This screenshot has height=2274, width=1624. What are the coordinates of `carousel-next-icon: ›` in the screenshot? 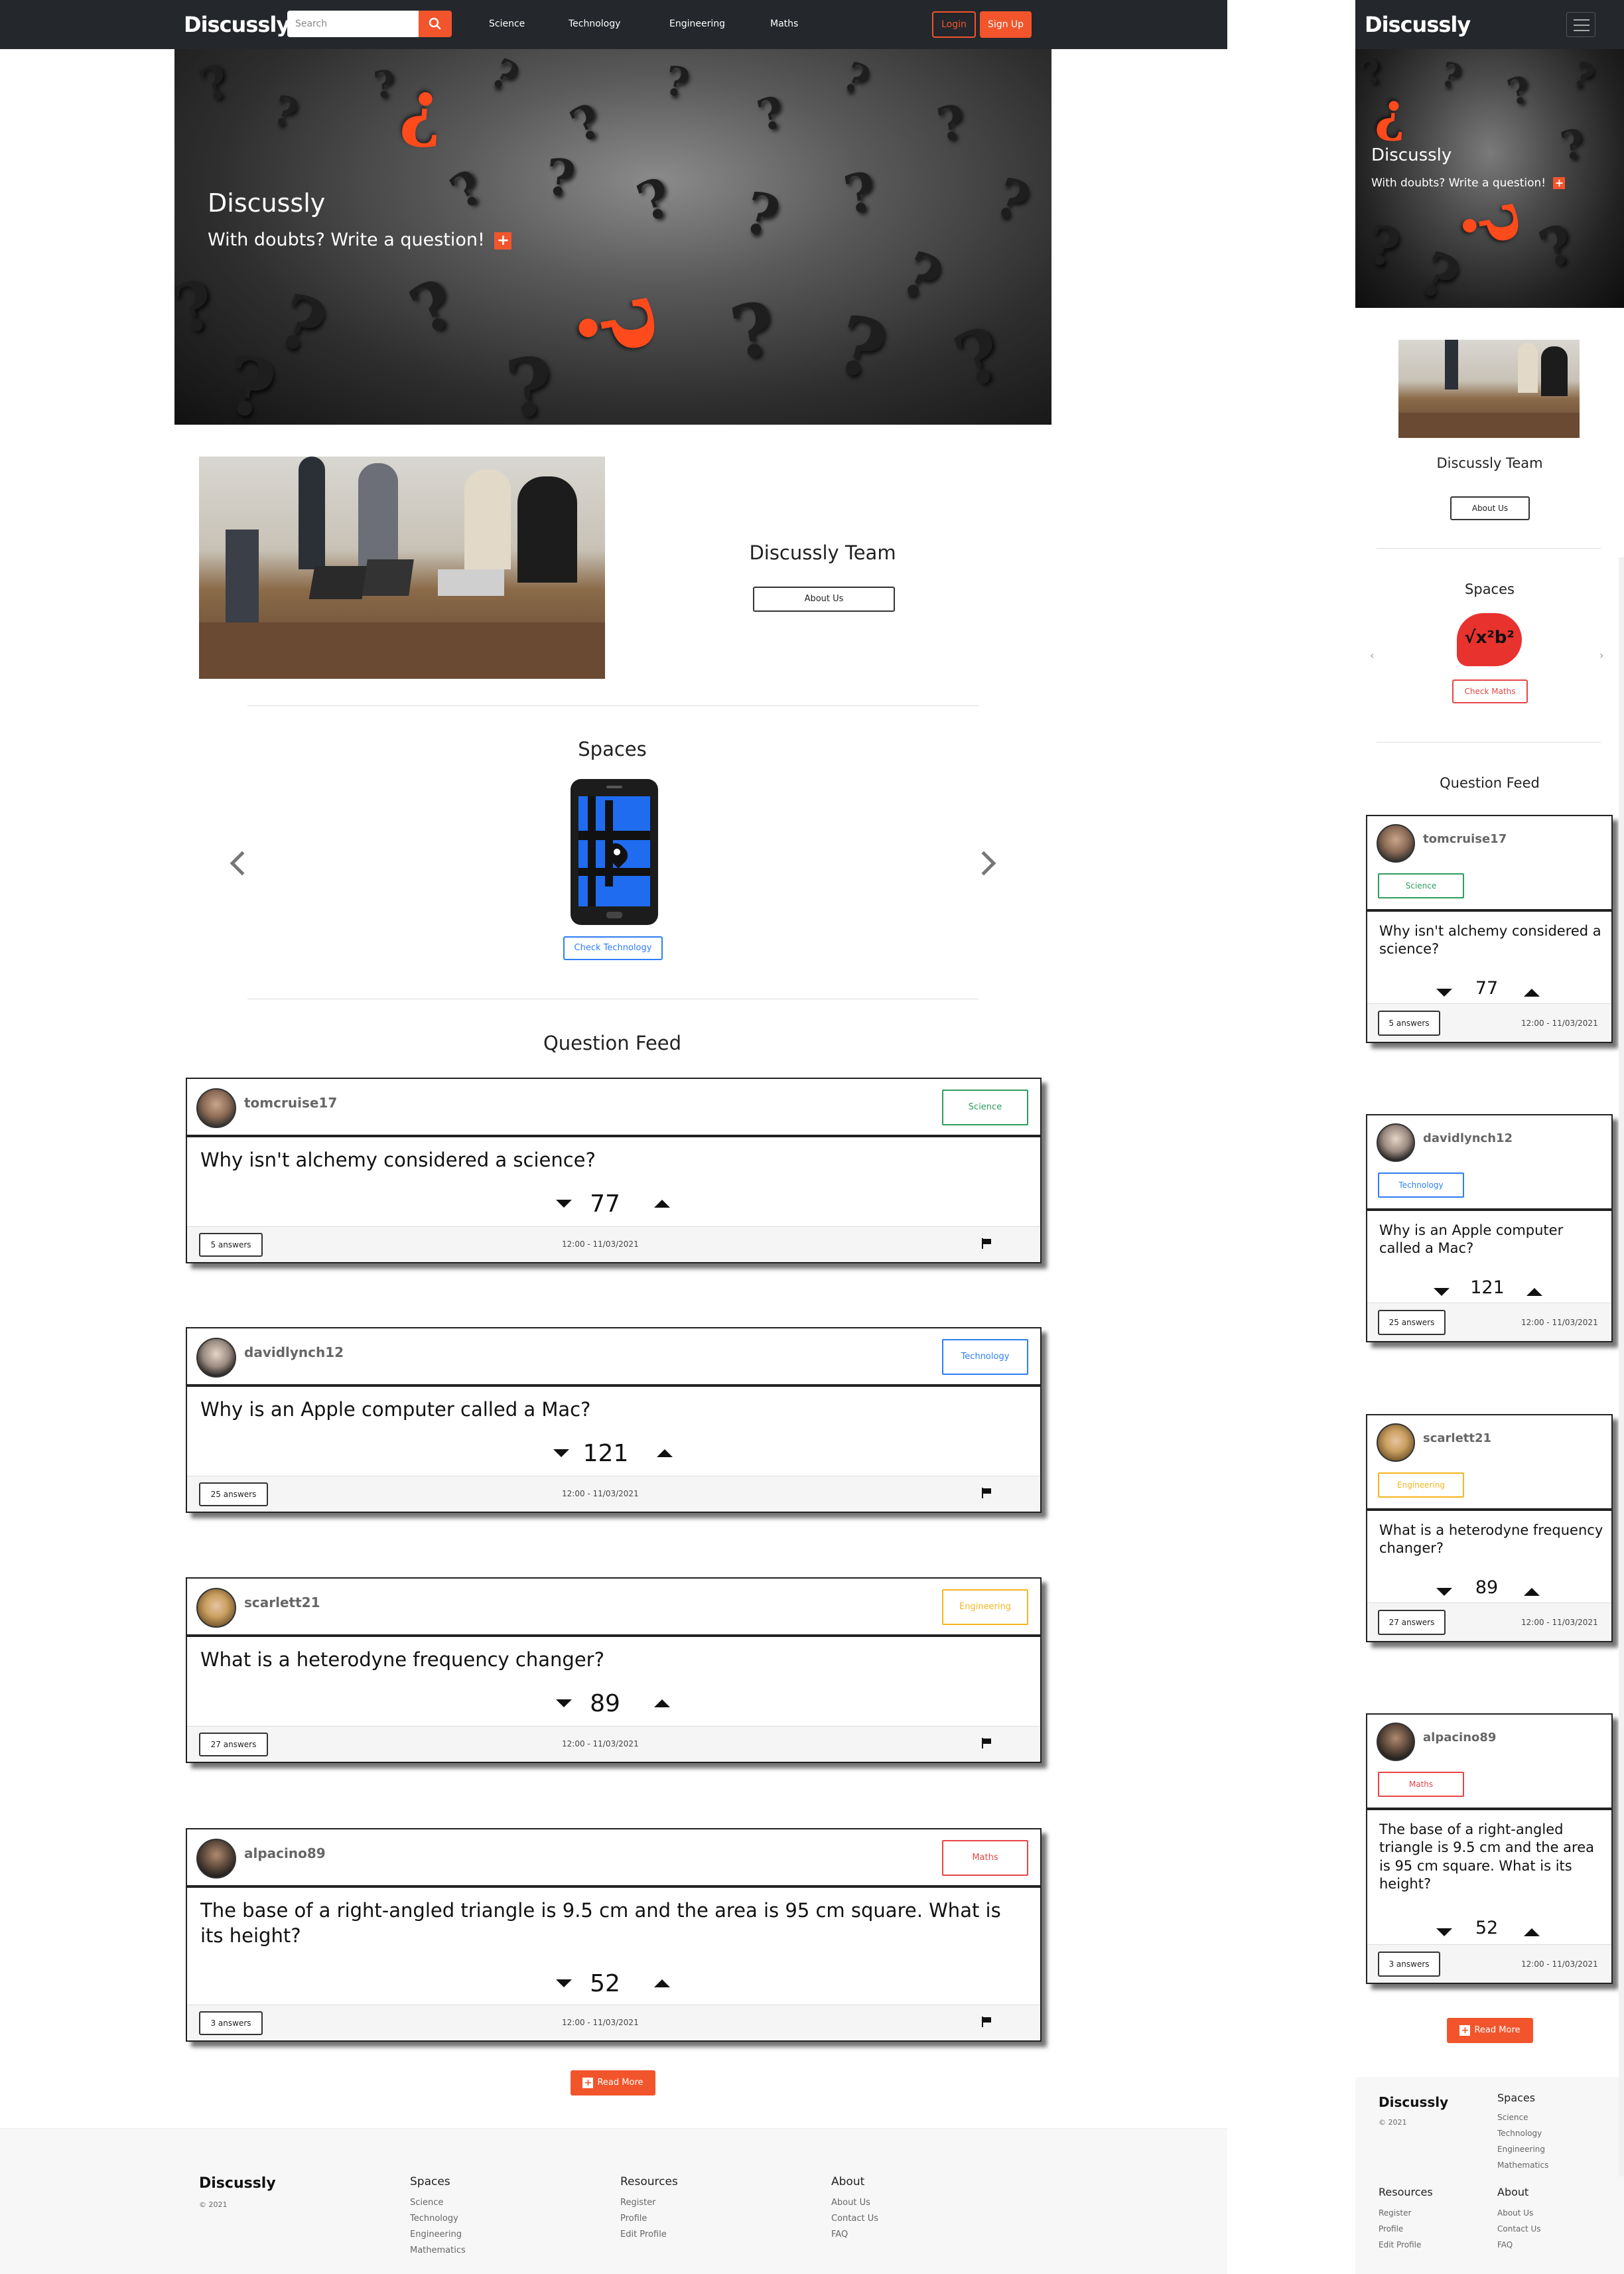 It's located at (1601, 656).